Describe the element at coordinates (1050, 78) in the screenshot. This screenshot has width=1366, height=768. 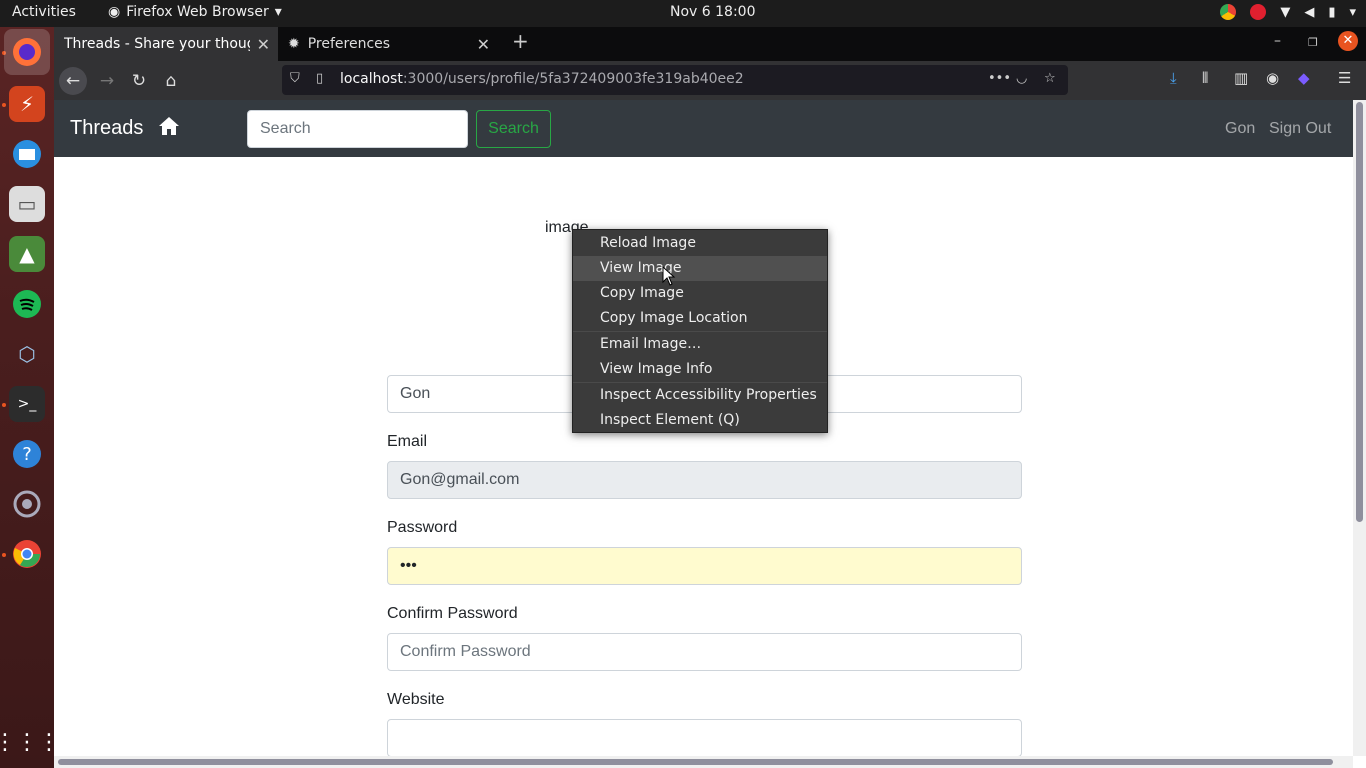
I see `bookmark-star-icon: ☆` at that location.